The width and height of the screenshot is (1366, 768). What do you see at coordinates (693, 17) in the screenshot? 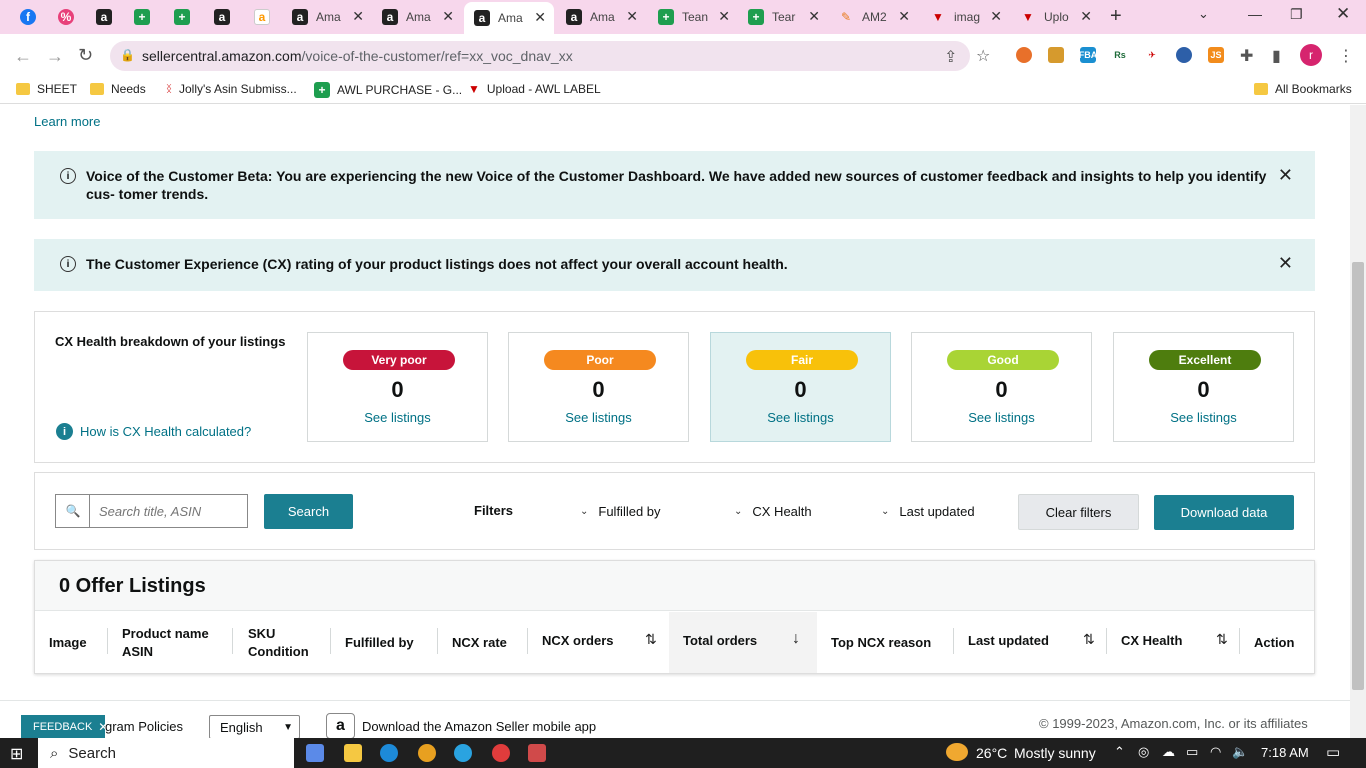
I see `tab-sheets-3: + Tean ✕` at bounding box center [693, 17].